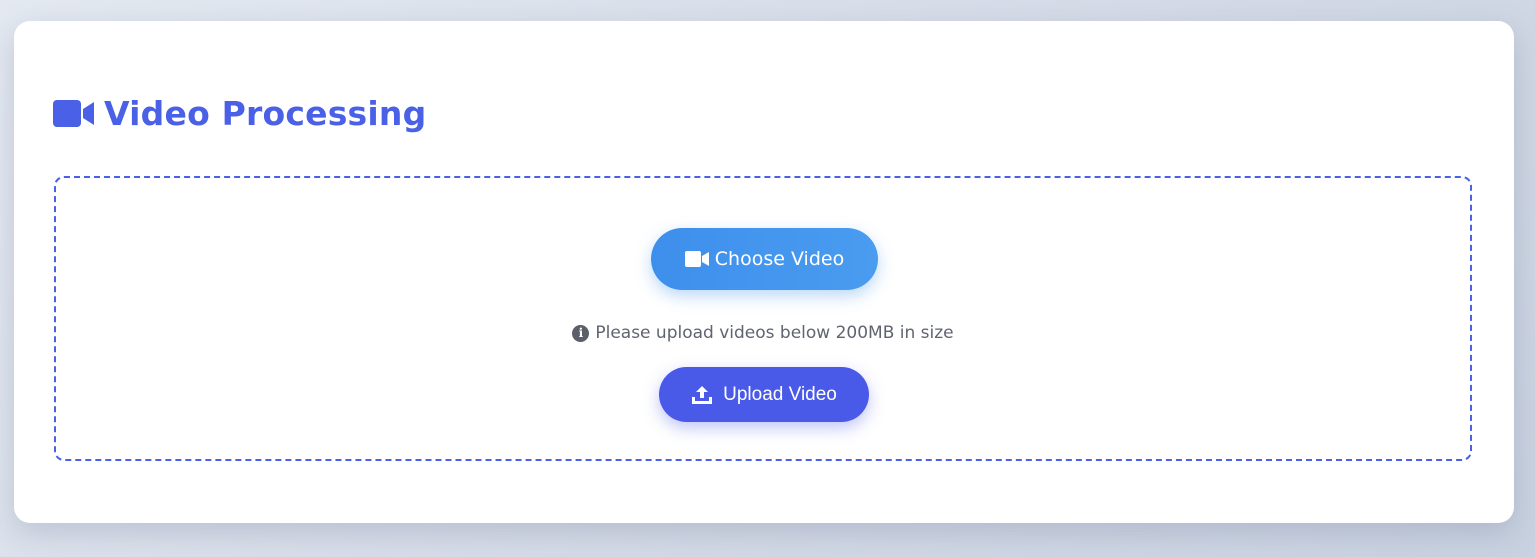 This screenshot has width=1535, height=557. I want to click on upload-video-button: Upload Video, so click(764, 394).